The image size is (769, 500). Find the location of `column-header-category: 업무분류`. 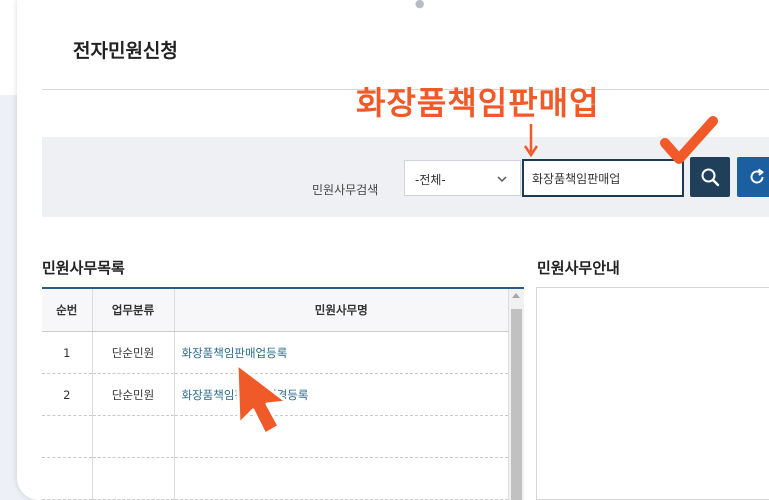

column-header-category: 업무분류 is located at coordinates (133, 310).